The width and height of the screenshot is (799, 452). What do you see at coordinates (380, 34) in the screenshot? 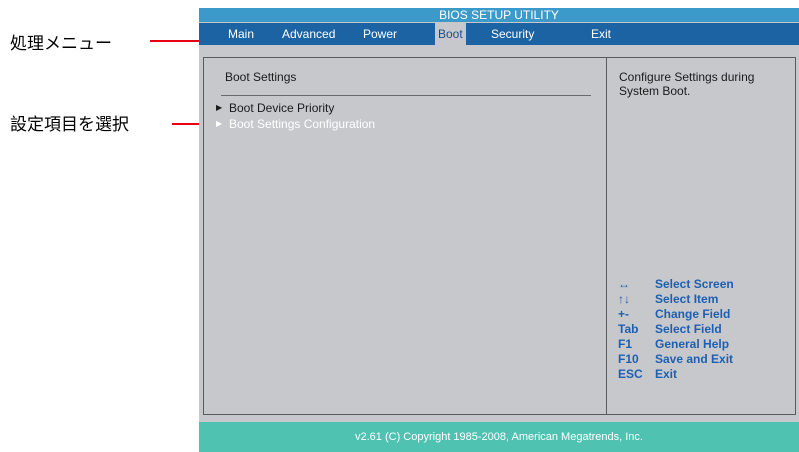
I see `menu-power: Power` at bounding box center [380, 34].